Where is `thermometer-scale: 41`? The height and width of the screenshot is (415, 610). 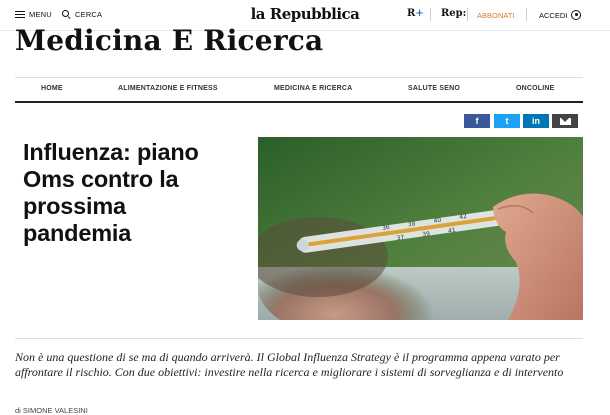
thermometer-scale: 41 is located at coordinates (452, 231).